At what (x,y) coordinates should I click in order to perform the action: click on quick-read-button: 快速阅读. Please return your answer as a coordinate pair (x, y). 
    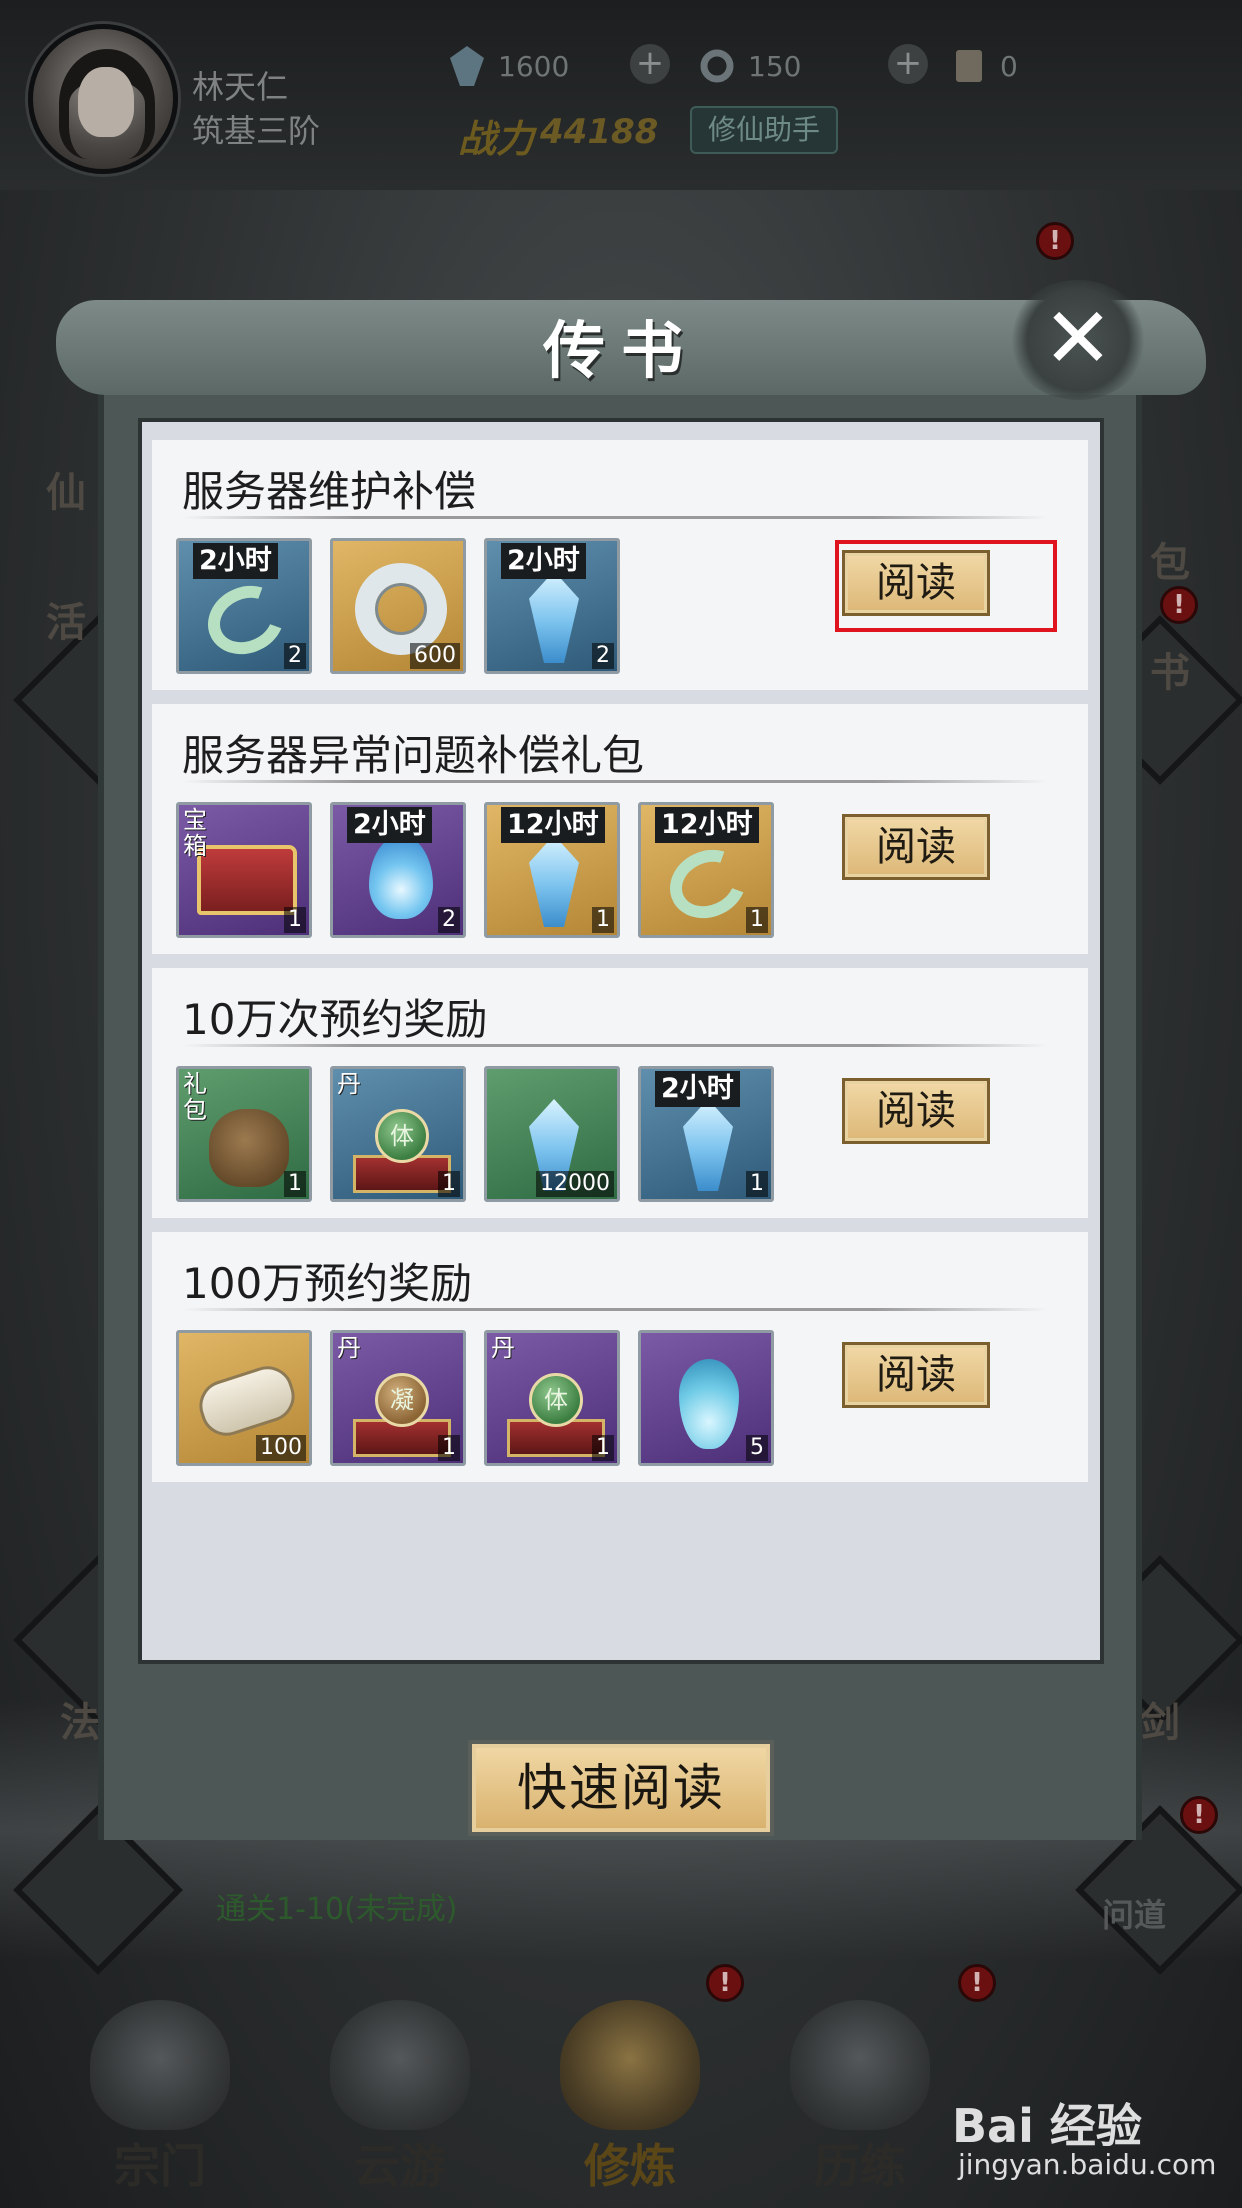
    Looking at the image, I should click on (621, 1788).